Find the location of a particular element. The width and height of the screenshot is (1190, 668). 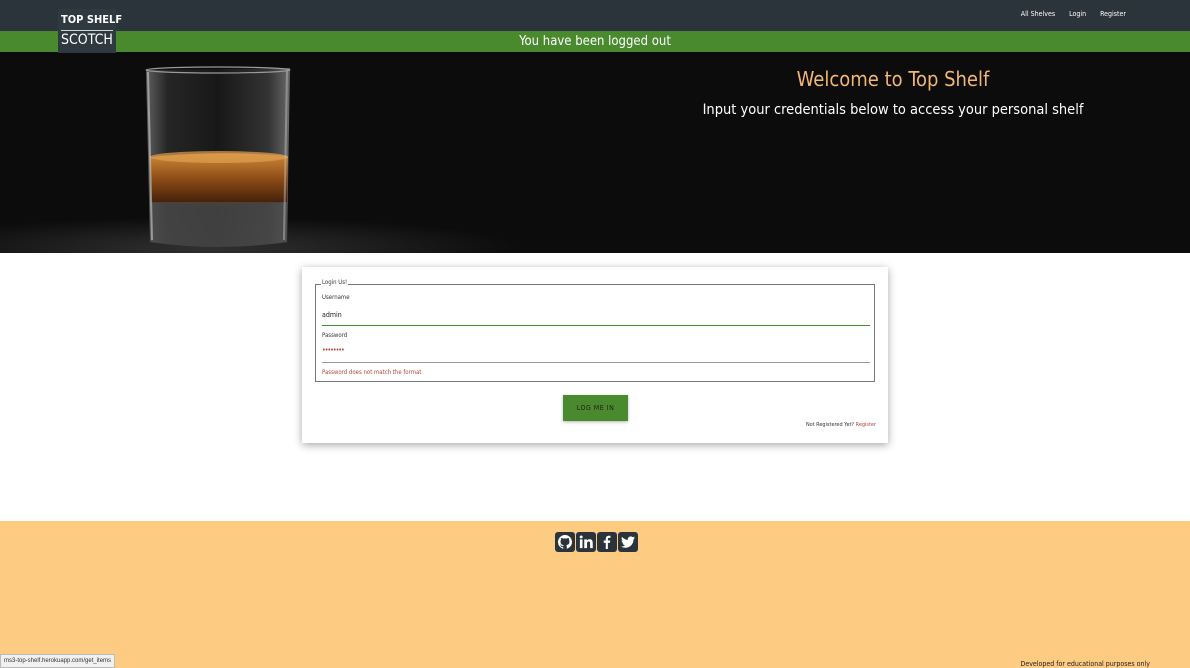

social-links is located at coordinates (596, 542).